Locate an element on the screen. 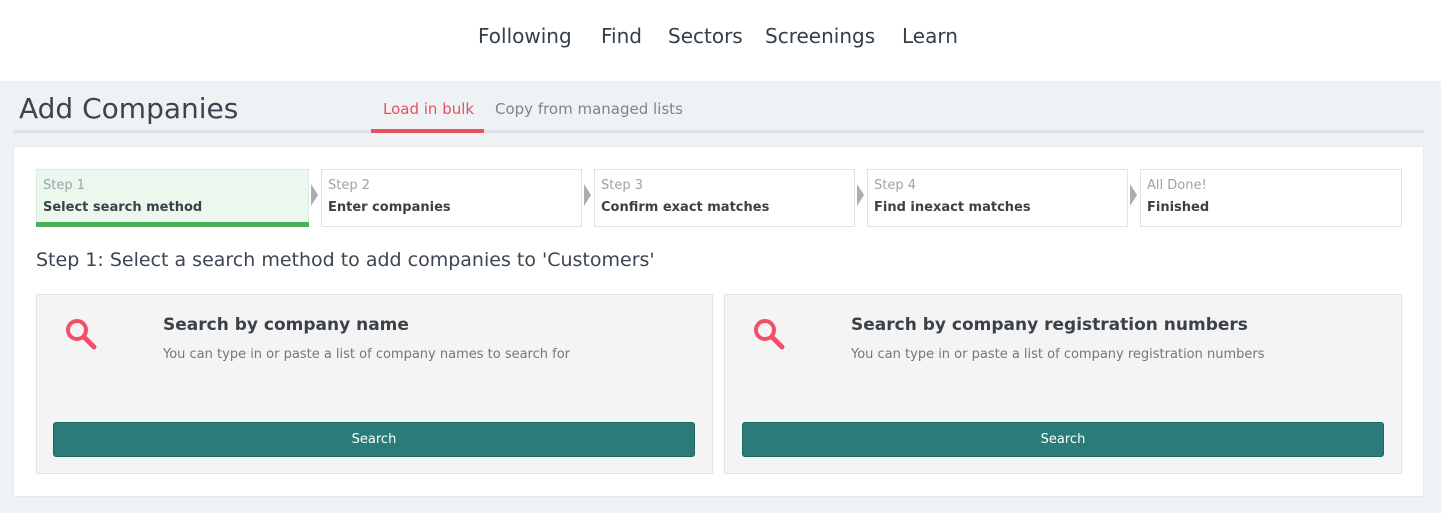 The width and height of the screenshot is (1441, 513). step-label: Select search method is located at coordinates (123, 207).